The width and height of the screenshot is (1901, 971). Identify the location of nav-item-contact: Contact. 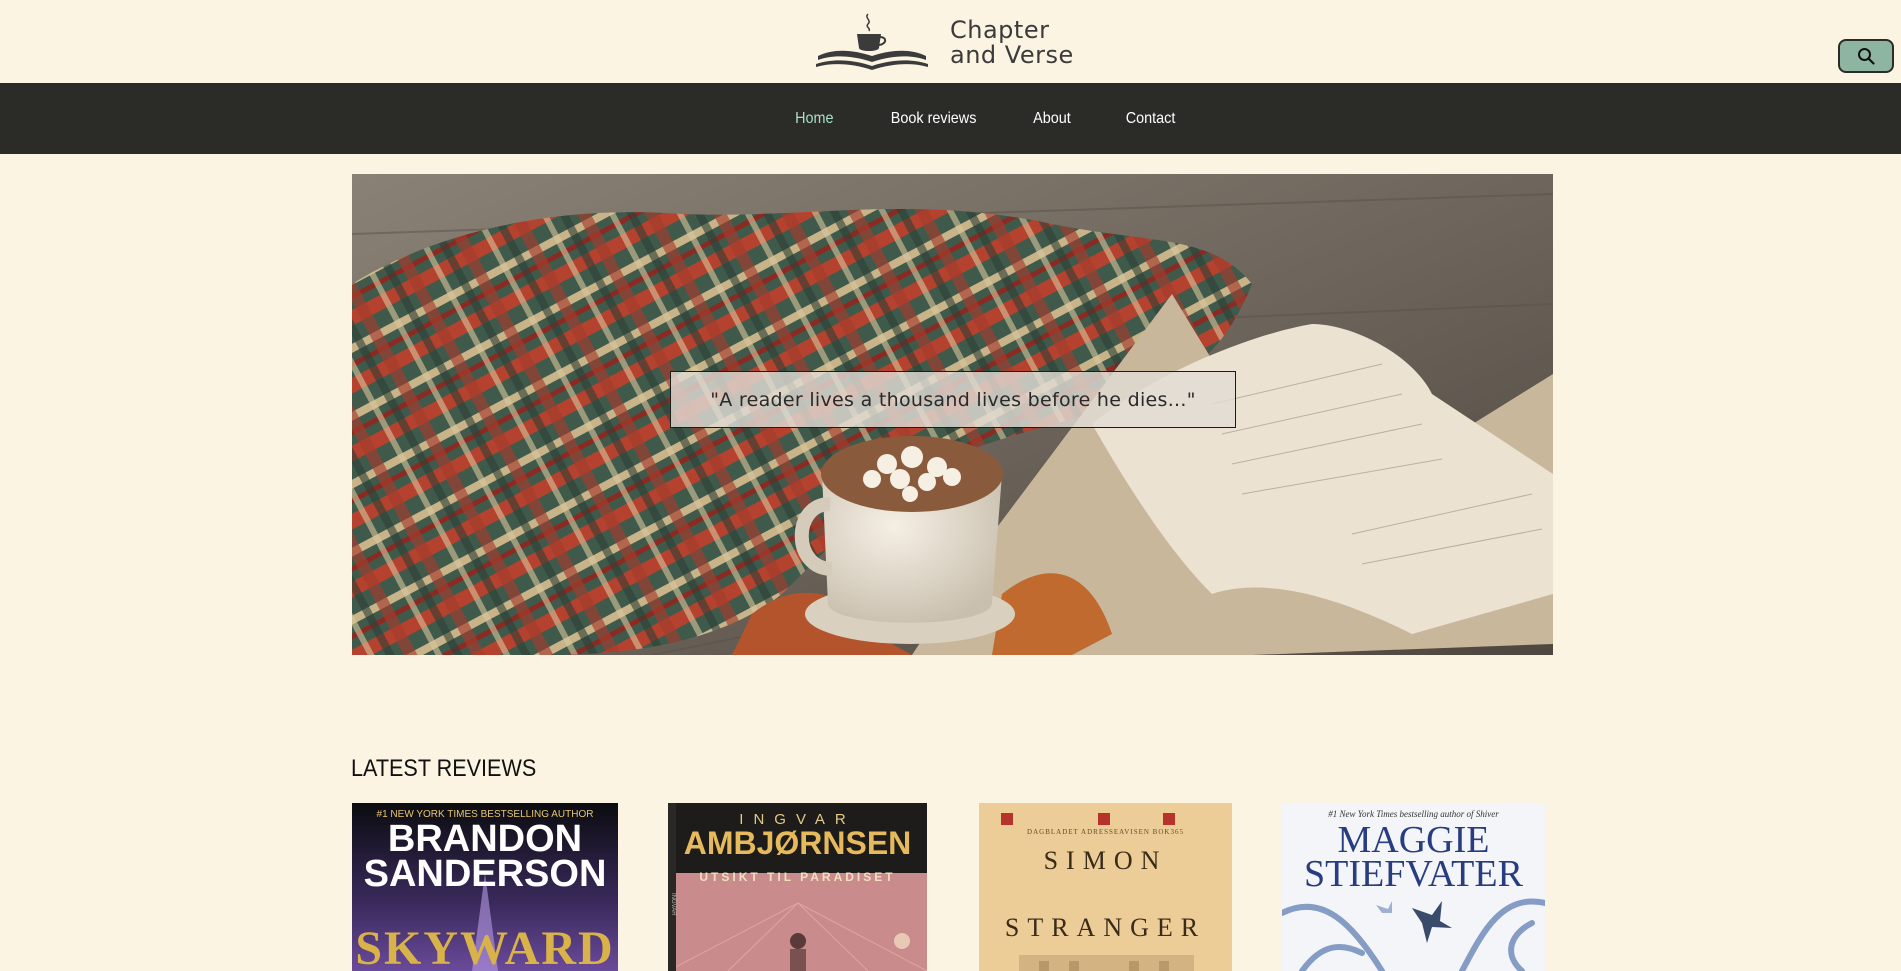
(1151, 119).